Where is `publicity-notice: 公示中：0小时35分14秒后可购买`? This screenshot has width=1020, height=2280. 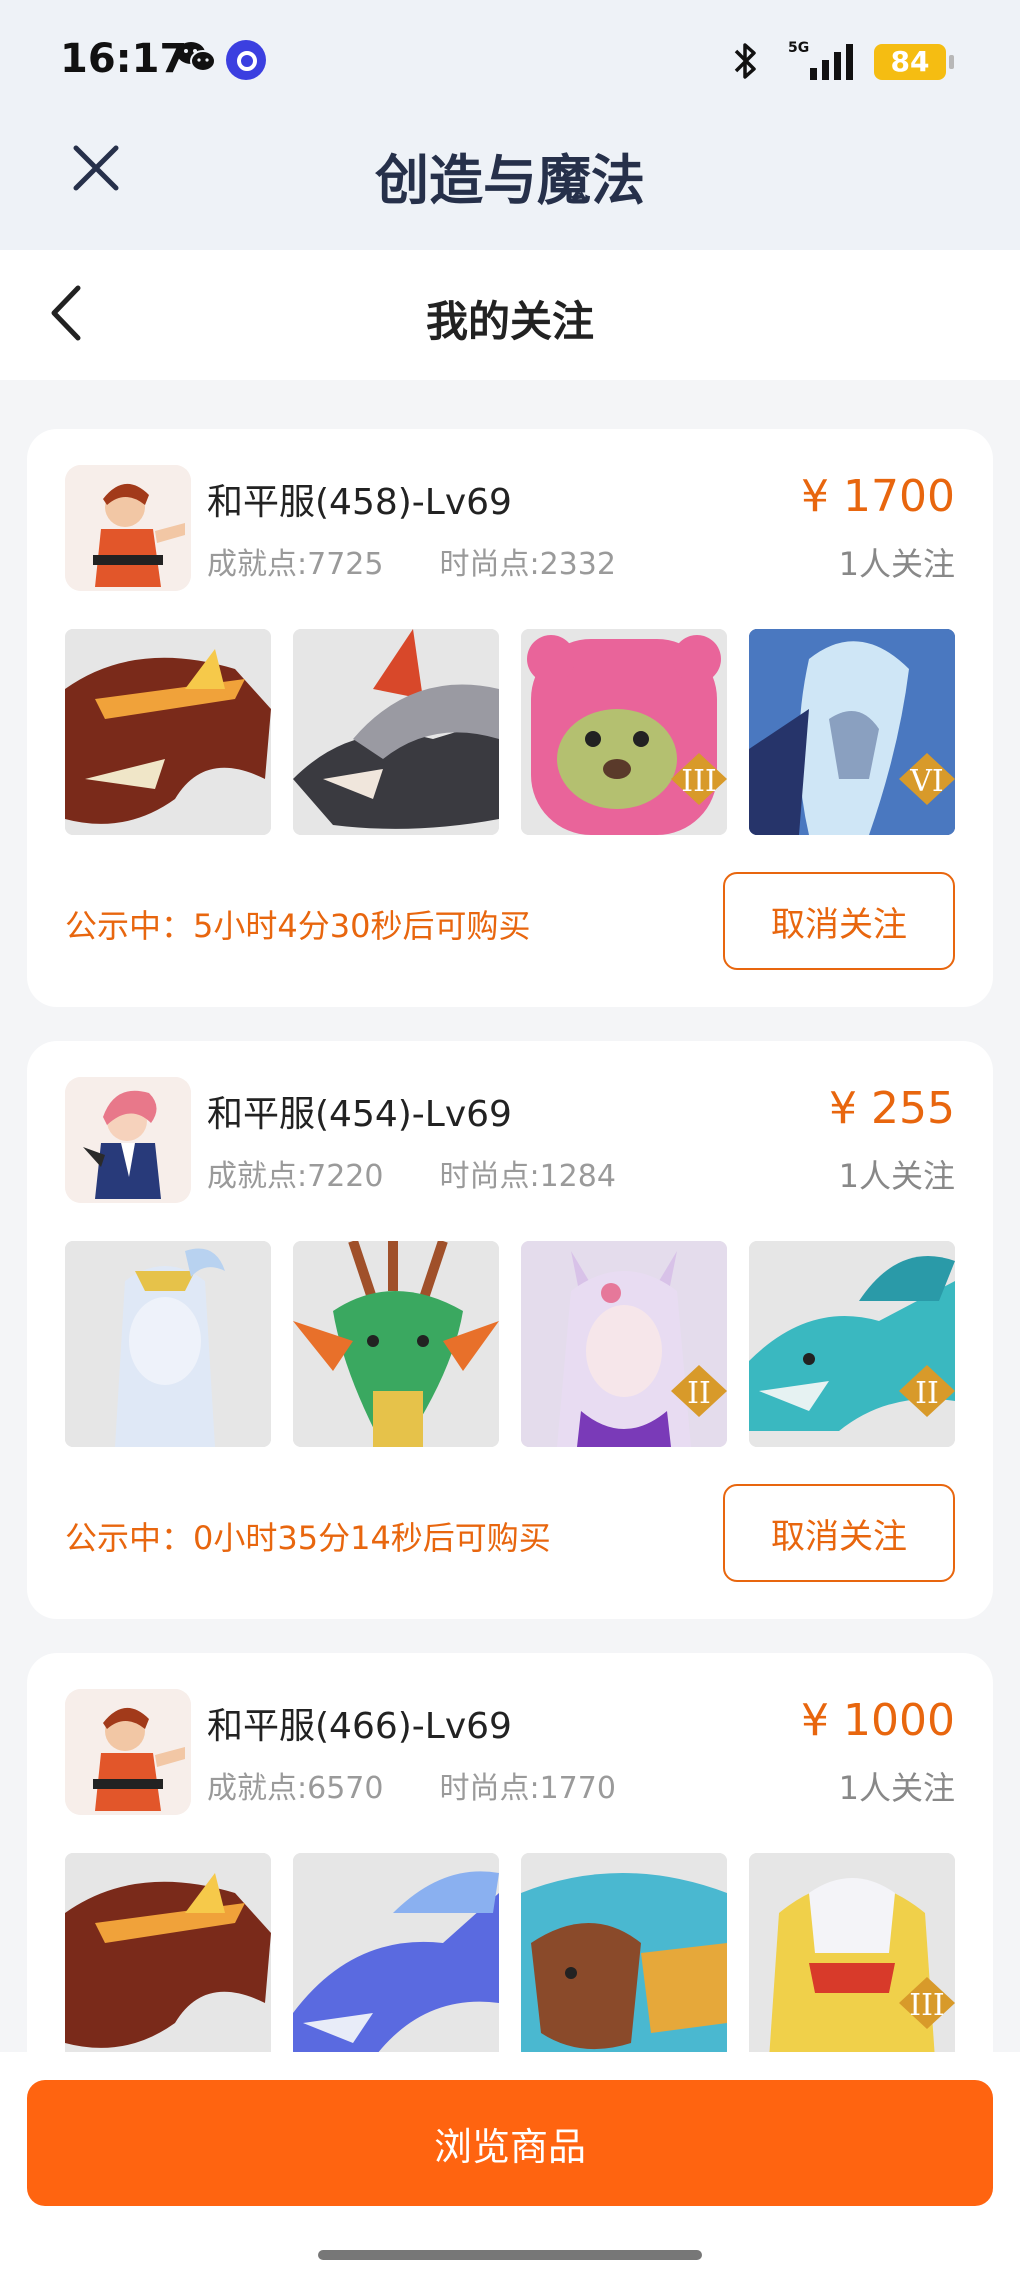
publicity-notice: 公示中：0小时35分14秒后可购买 is located at coordinates (308, 1538).